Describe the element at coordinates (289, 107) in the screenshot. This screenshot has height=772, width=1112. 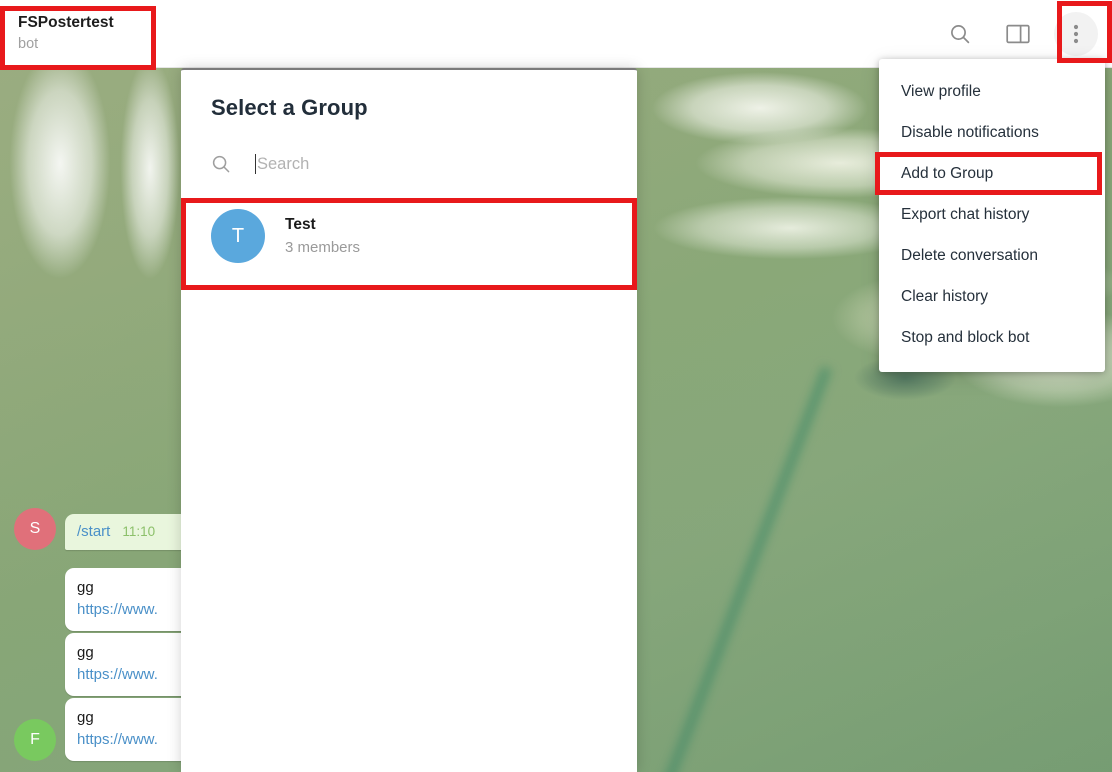
I see `dialog-title: Select a Group` at that location.